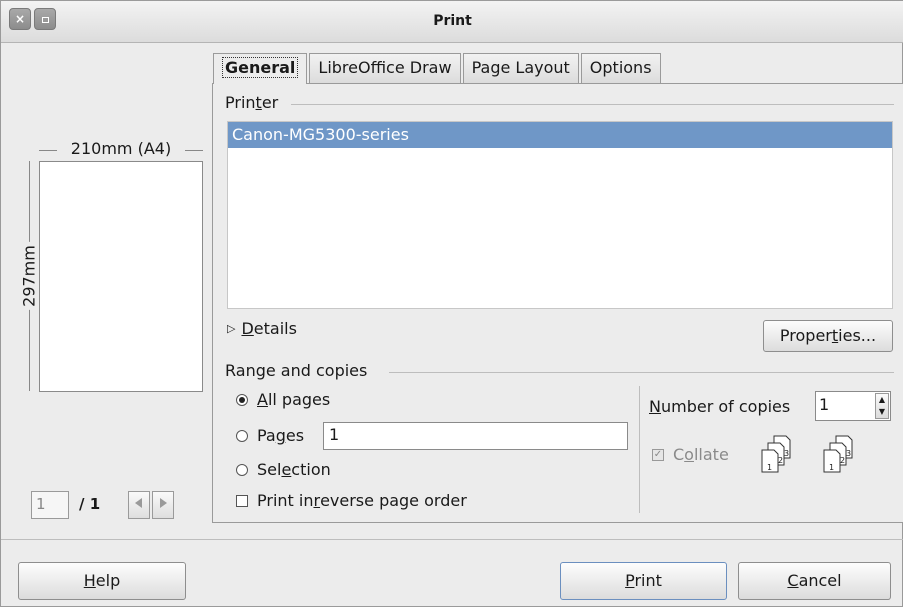 This screenshot has width=903, height=607. I want to click on arrow-right-icon, so click(163, 503).